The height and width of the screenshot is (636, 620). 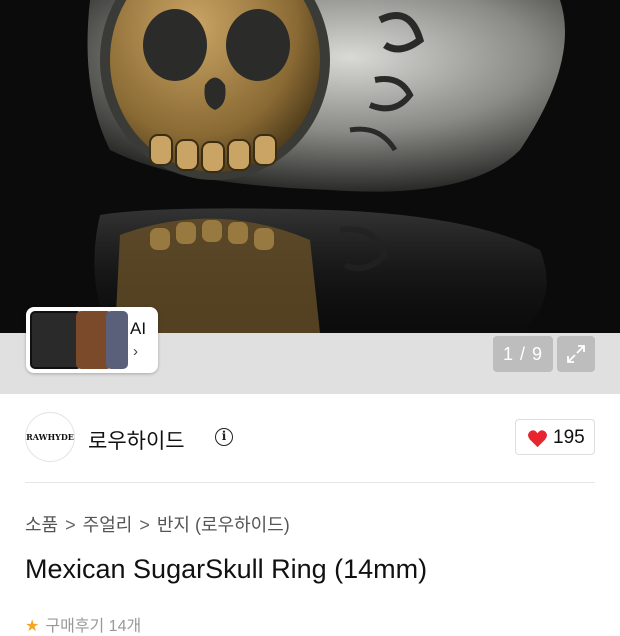 I want to click on review-summary: ★ 구매후기 14개, so click(x=83, y=624).